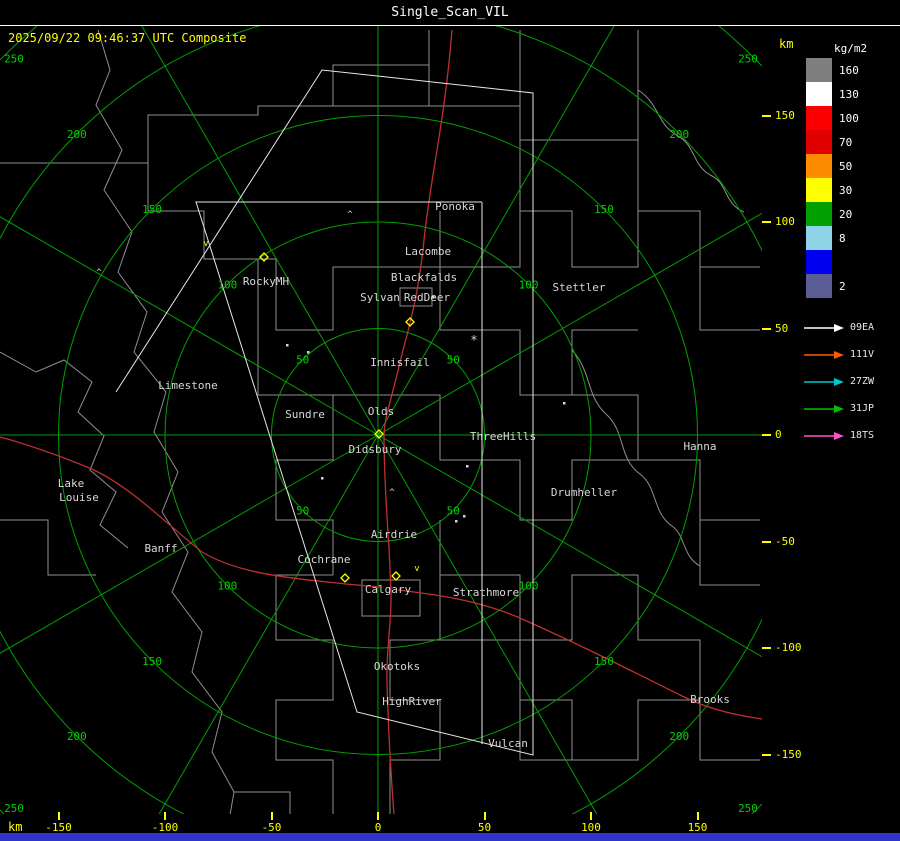 This screenshot has height=841, width=900. What do you see at coordinates (375, 449) in the screenshot?
I see `city-label: Didsbury` at bounding box center [375, 449].